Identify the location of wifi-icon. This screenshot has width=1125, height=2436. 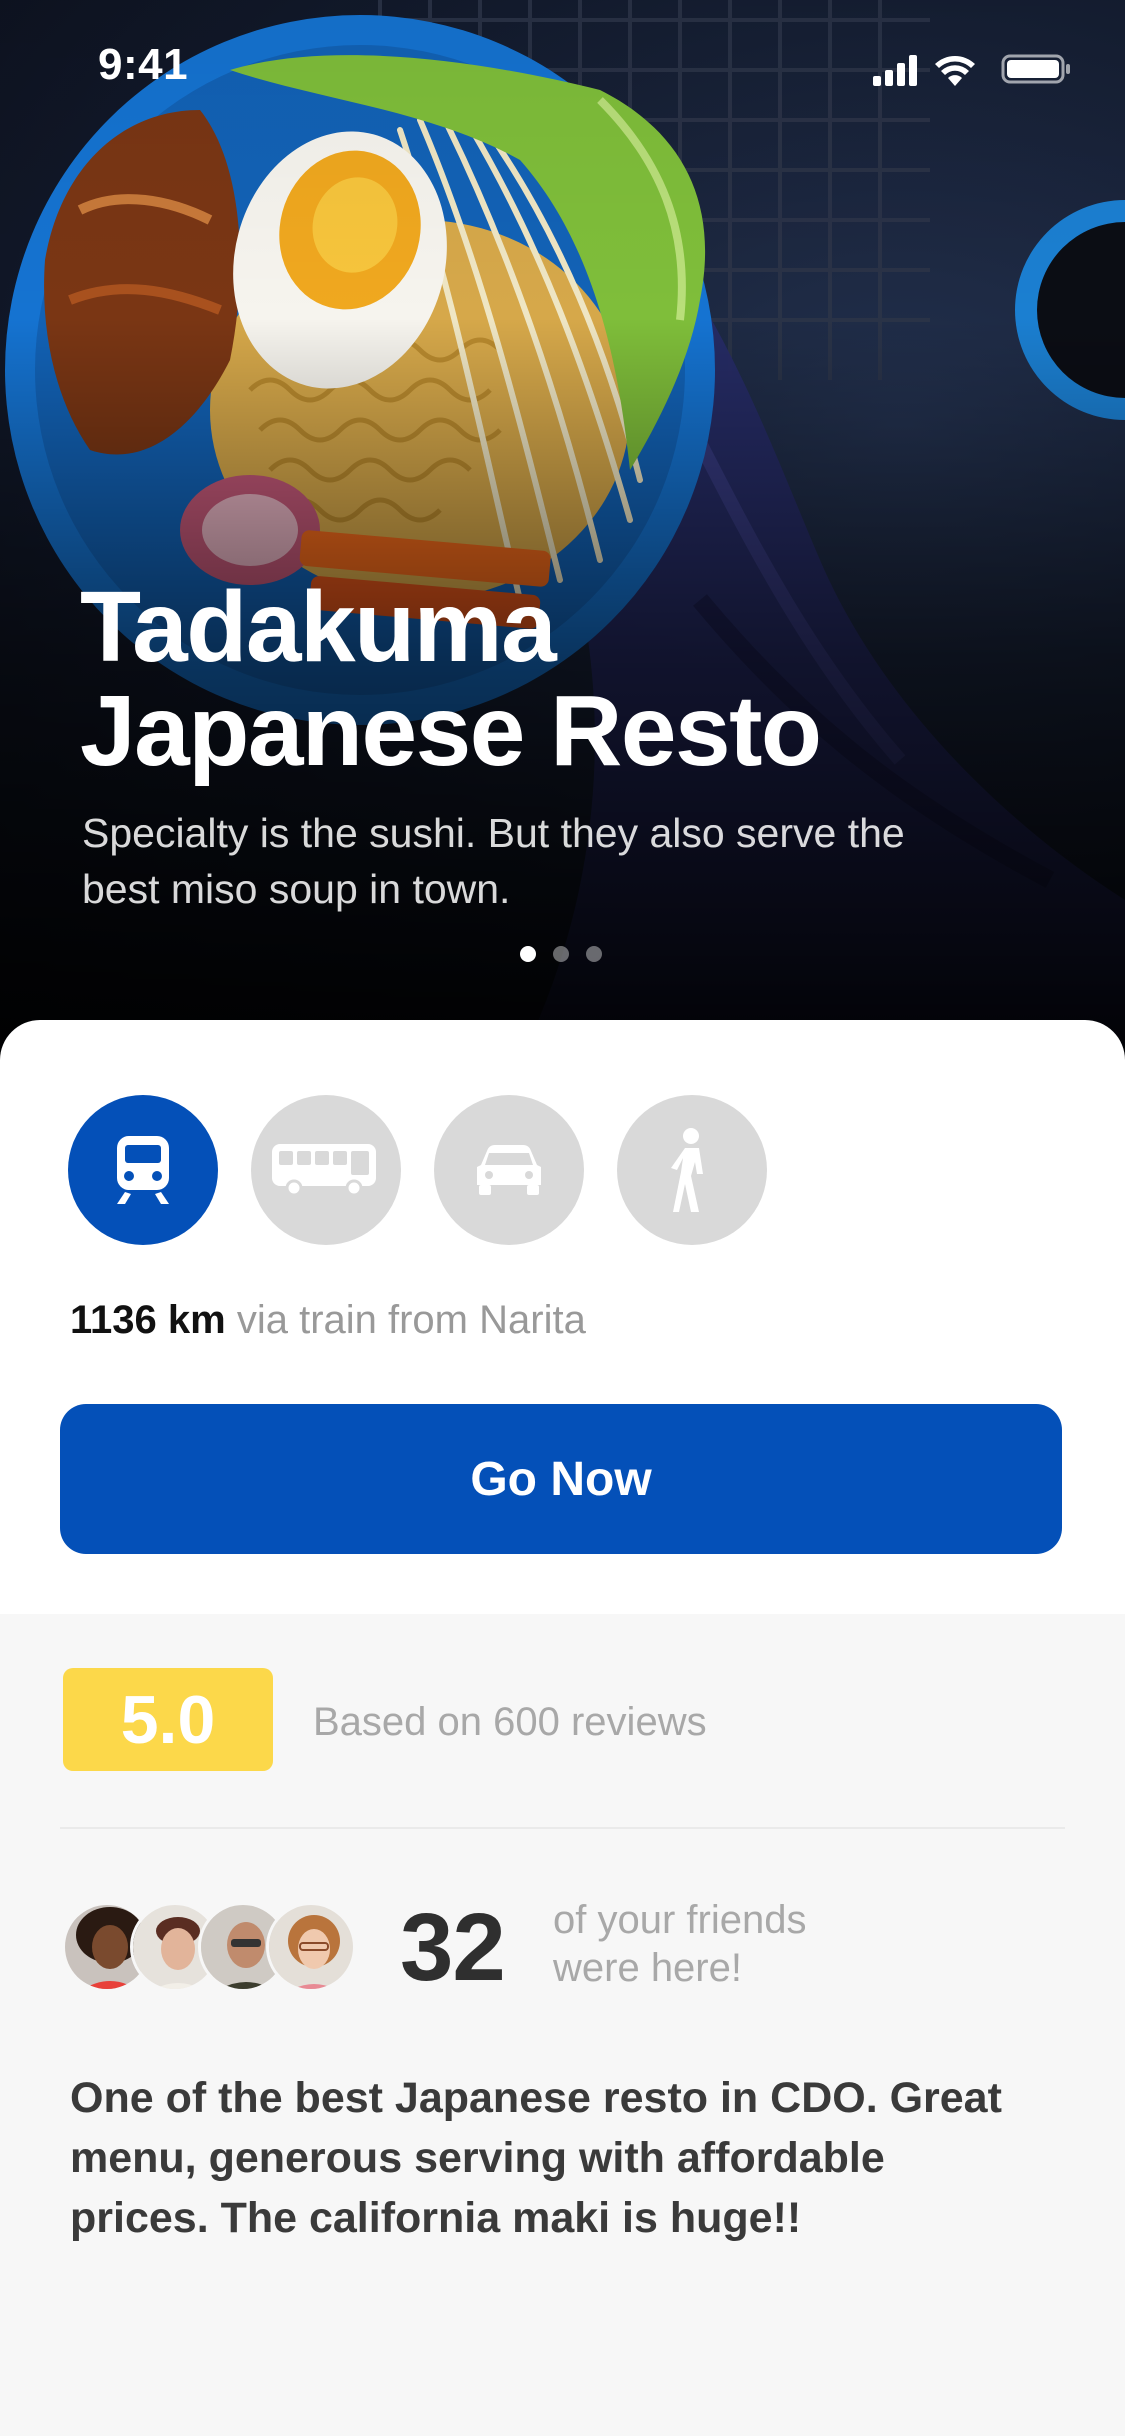
(955, 71).